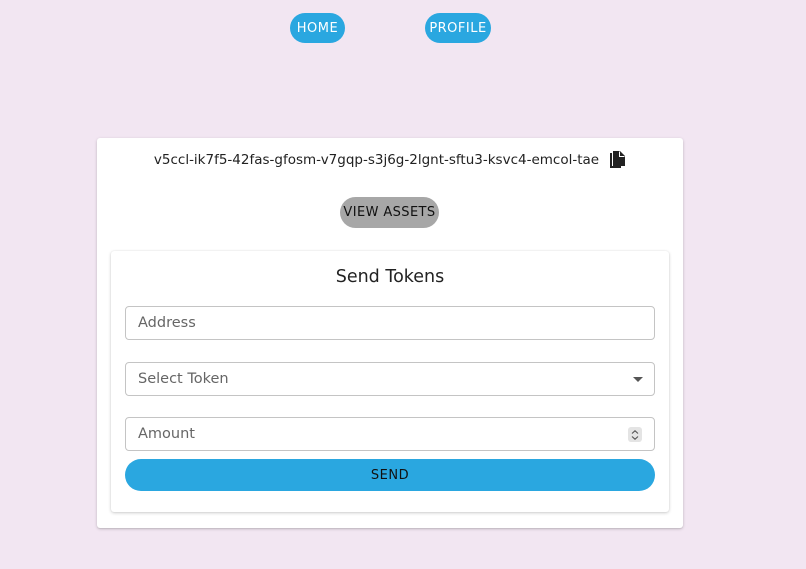 The width and height of the screenshot is (806, 569). What do you see at coordinates (317, 28) in the screenshot?
I see `home-button: HOME` at bounding box center [317, 28].